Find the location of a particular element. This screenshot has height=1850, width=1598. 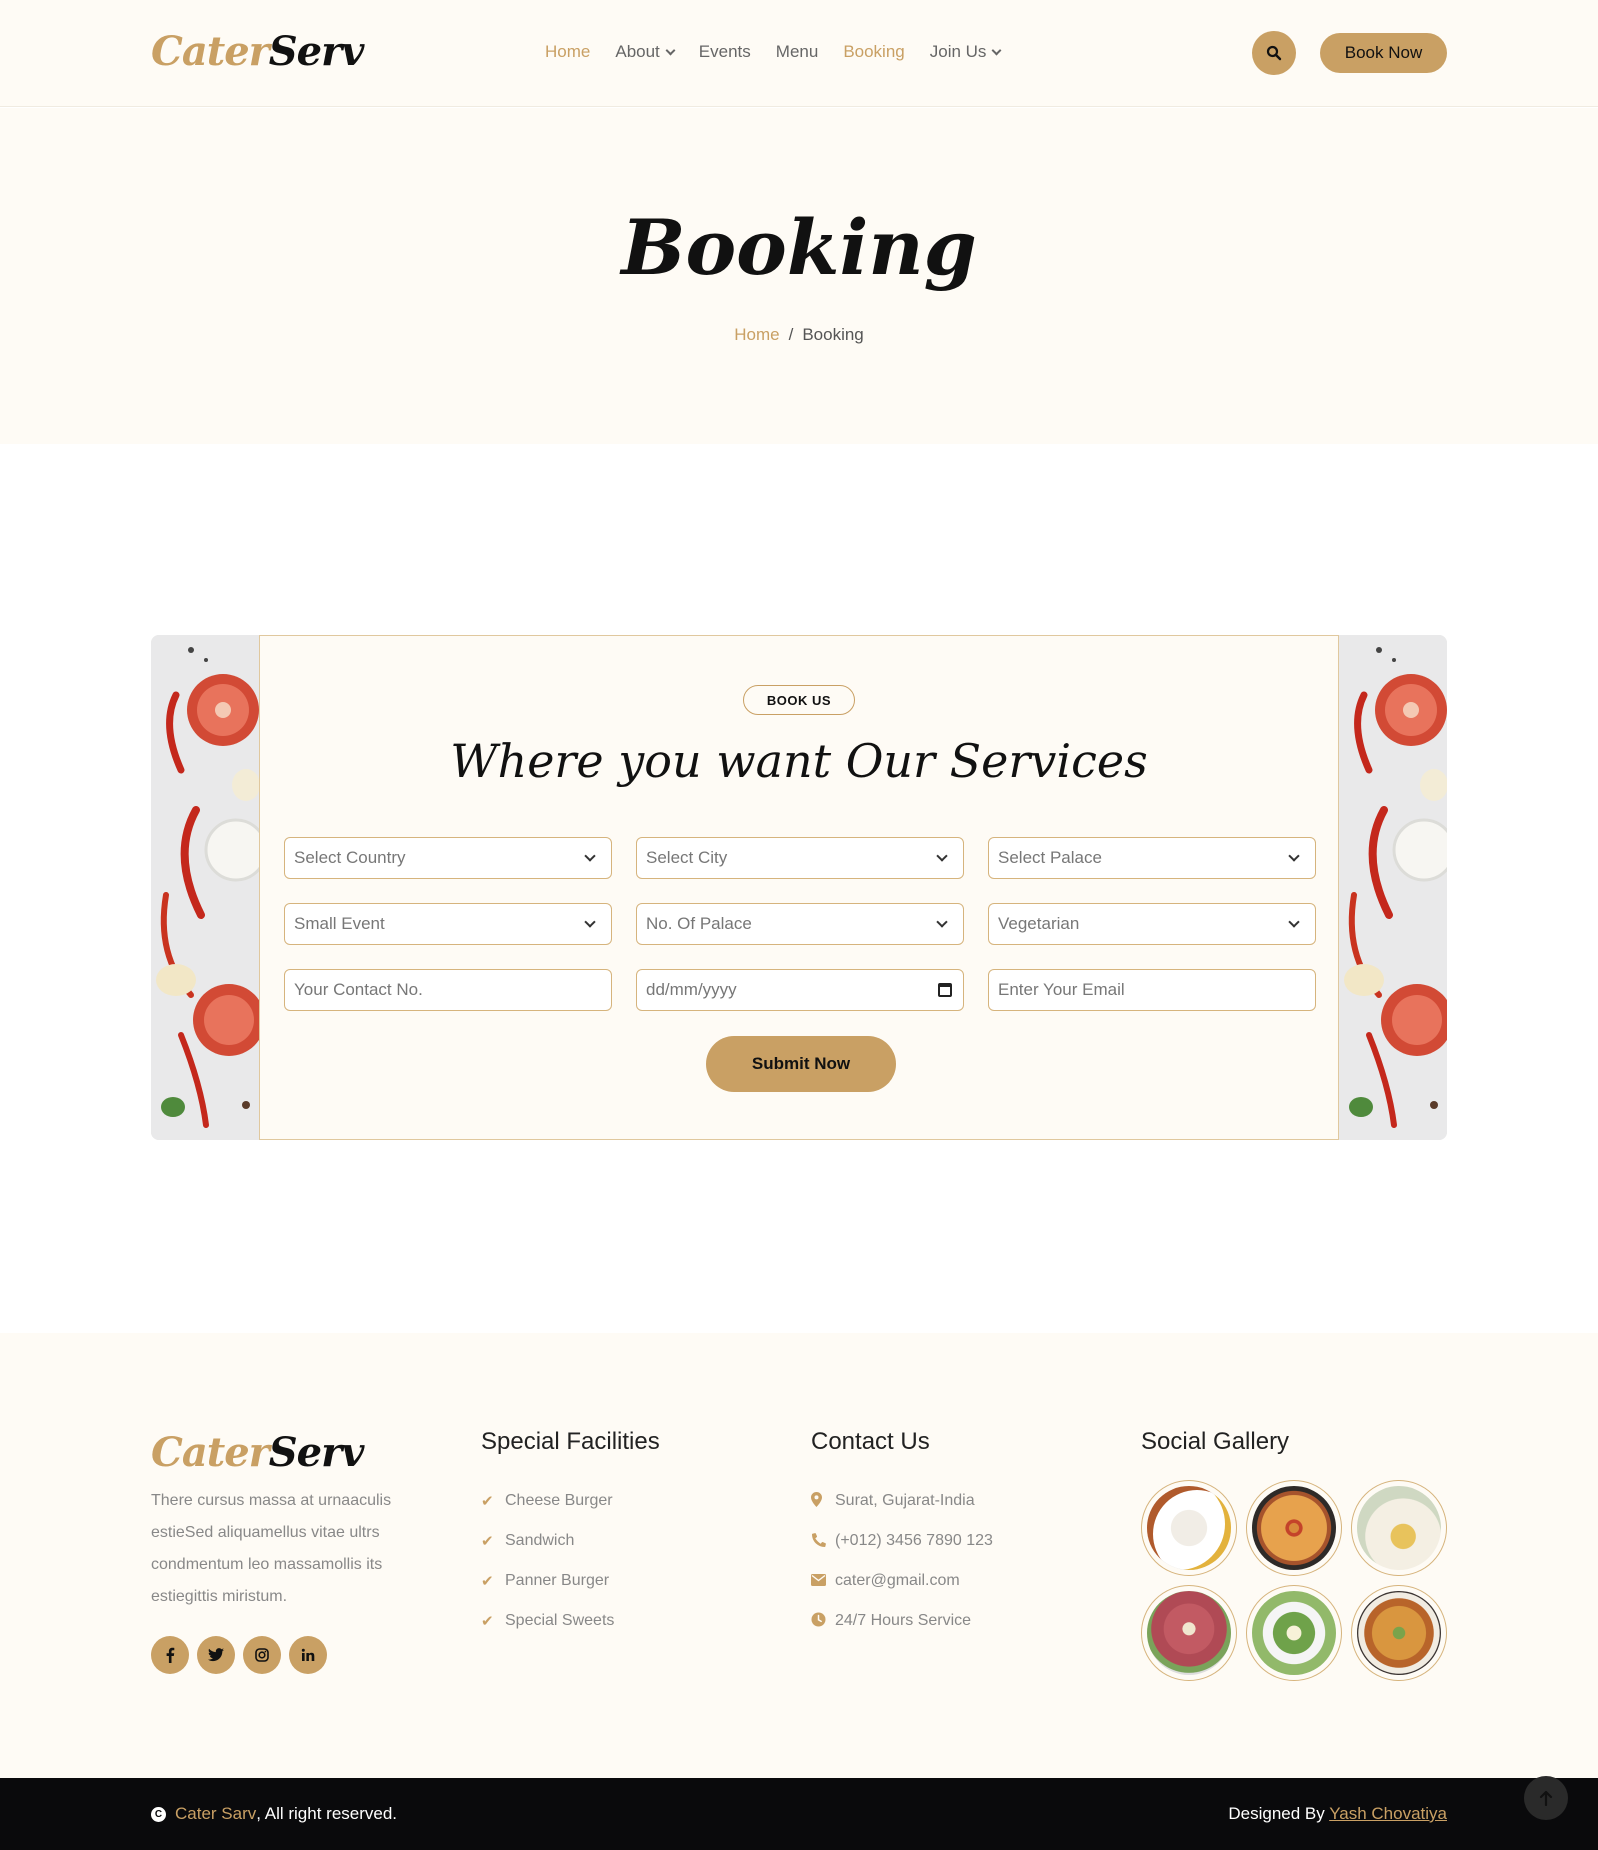

facilities-heading: Special Facilities is located at coordinates (570, 1441).